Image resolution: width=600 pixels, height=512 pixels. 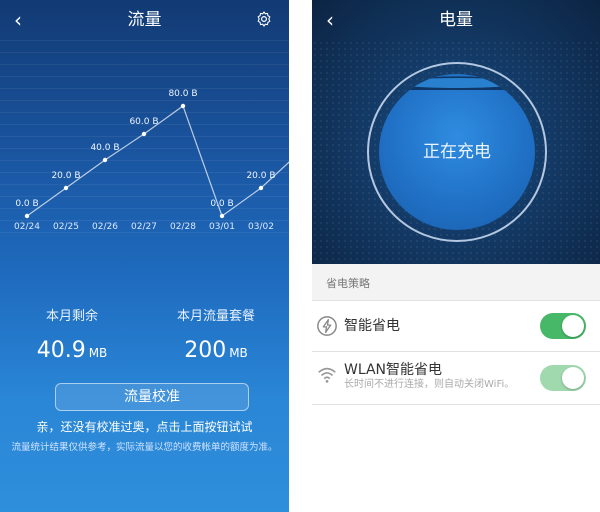 I want to click on charging-status: 正在充电, so click(x=457, y=152).